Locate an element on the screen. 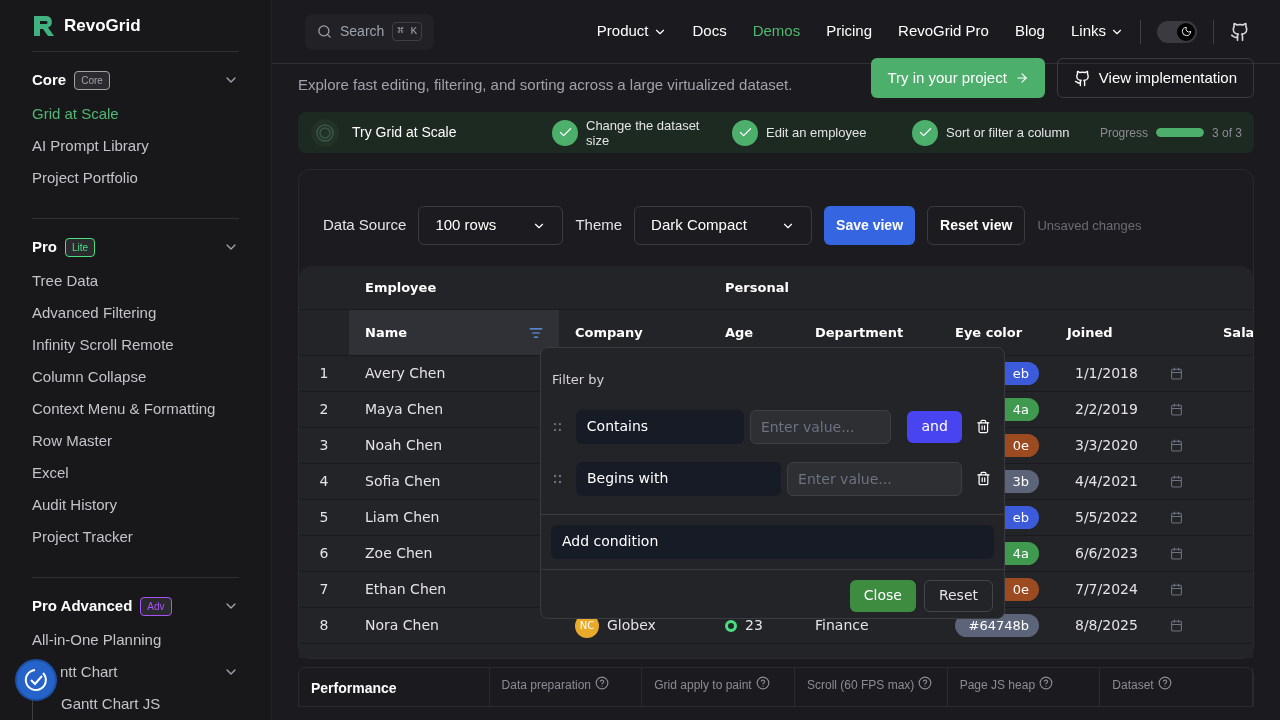 This screenshot has height=720, width=1280. github-icon is located at coordinates (1240, 31).